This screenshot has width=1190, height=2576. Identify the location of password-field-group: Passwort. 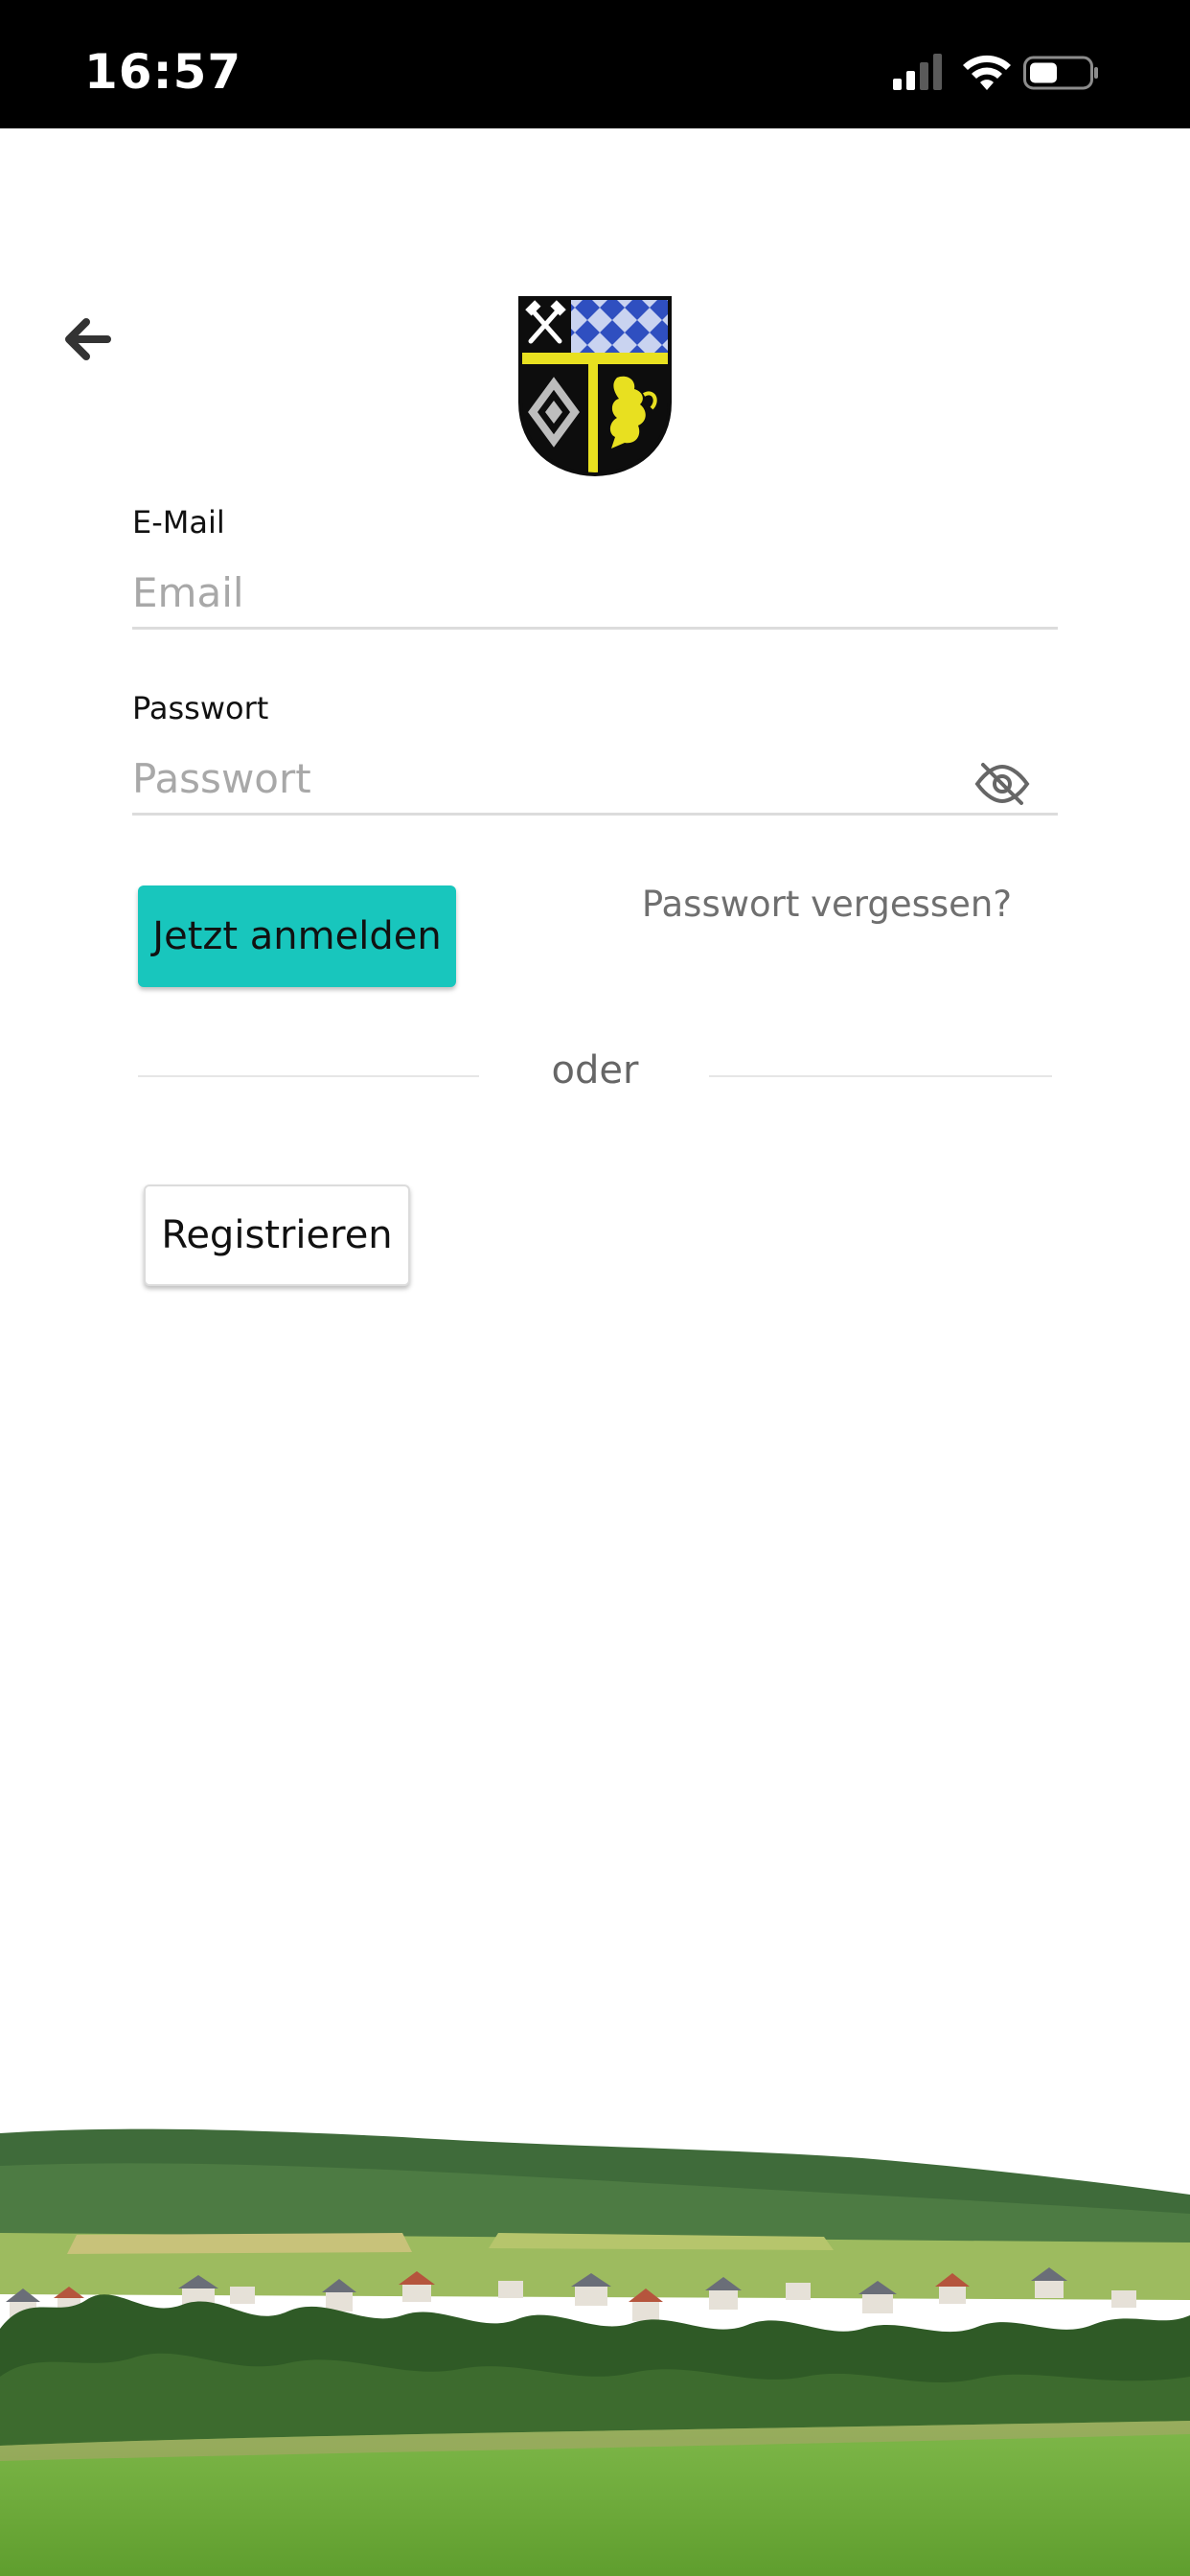
(595, 761).